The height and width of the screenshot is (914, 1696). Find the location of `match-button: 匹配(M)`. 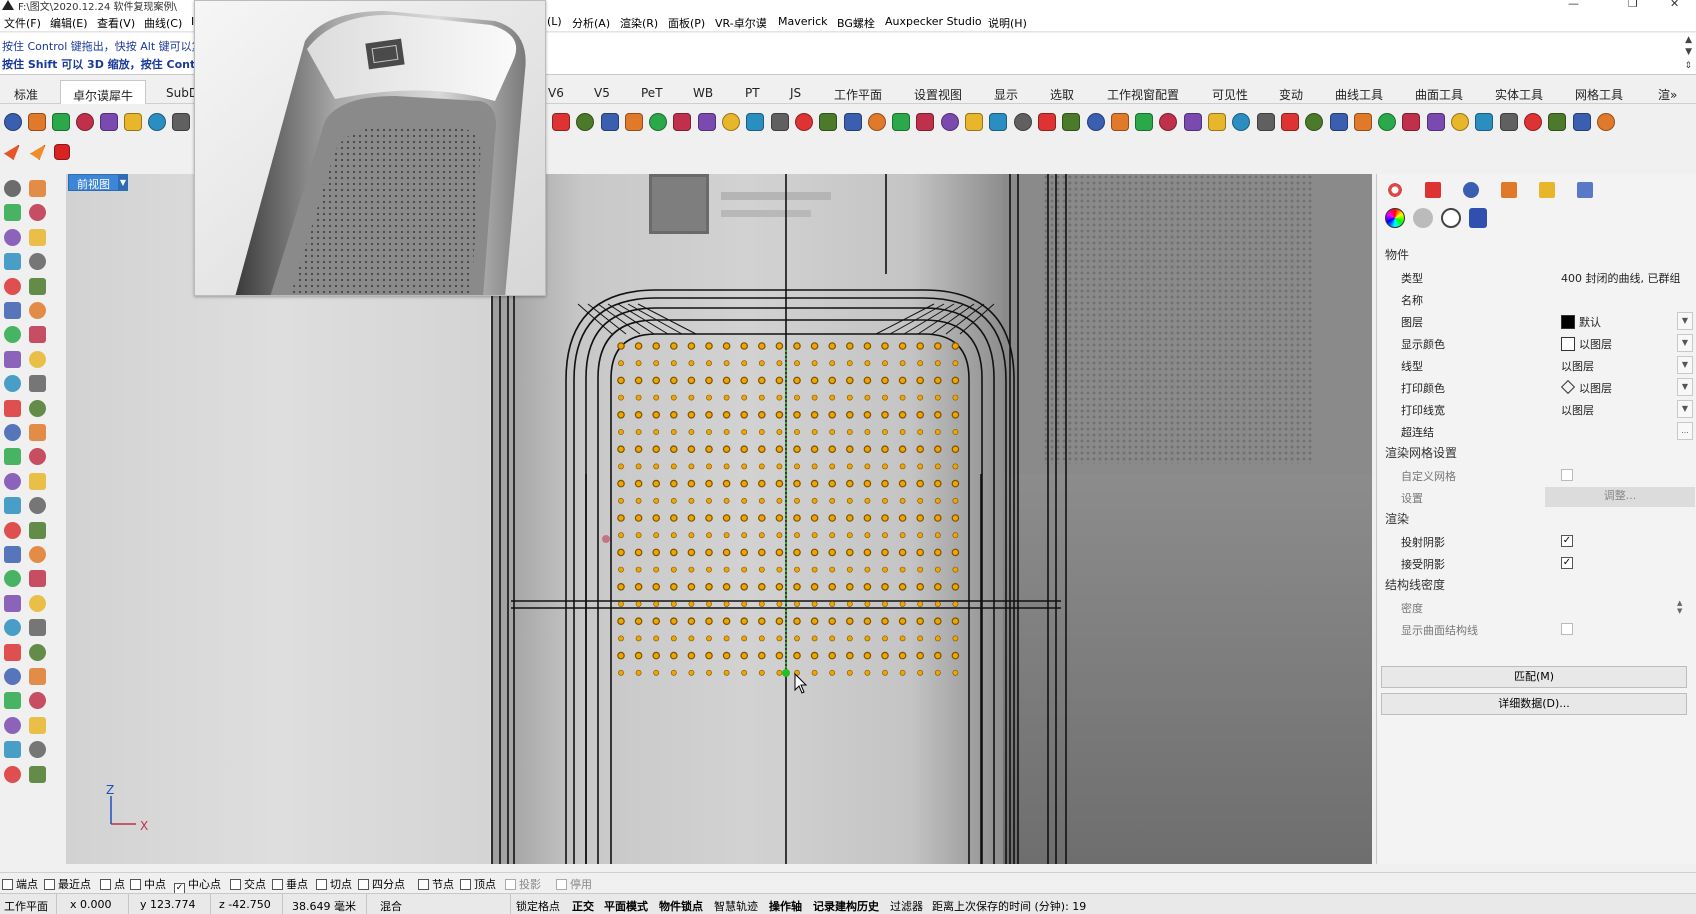

match-button: 匹配(M) is located at coordinates (1534, 677).